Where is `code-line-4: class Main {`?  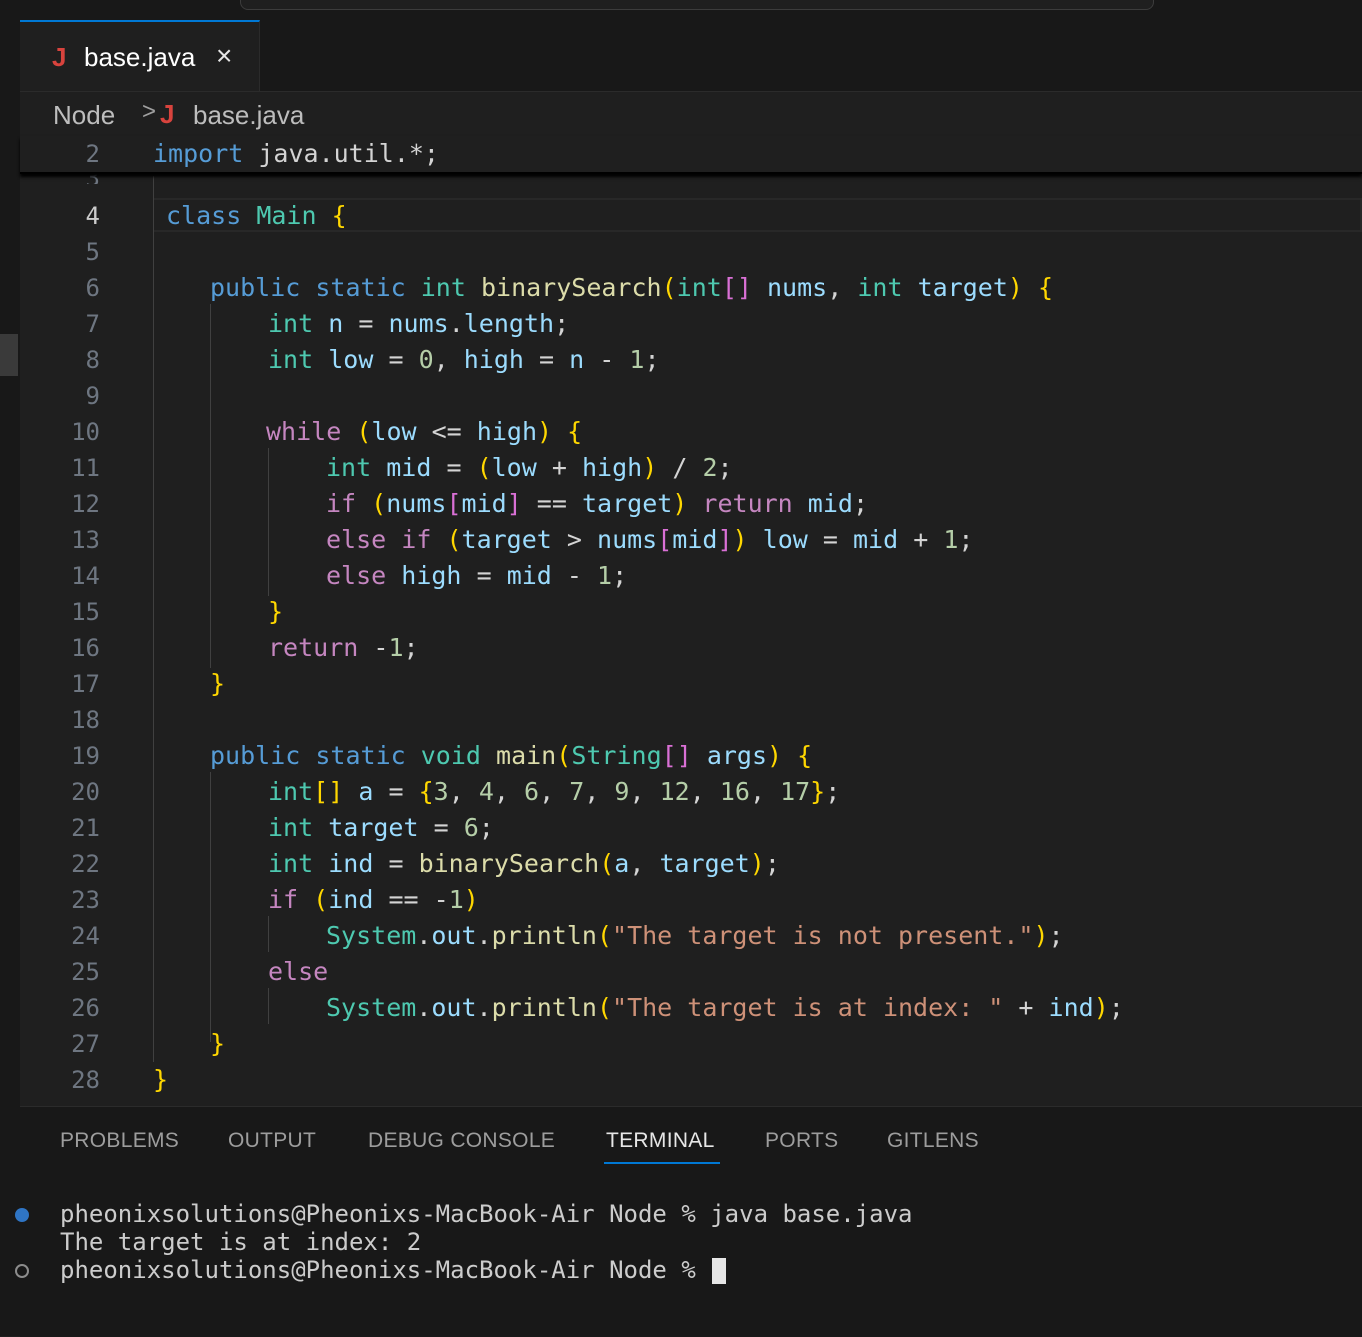
code-line-4: class Main { is located at coordinates (256, 215).